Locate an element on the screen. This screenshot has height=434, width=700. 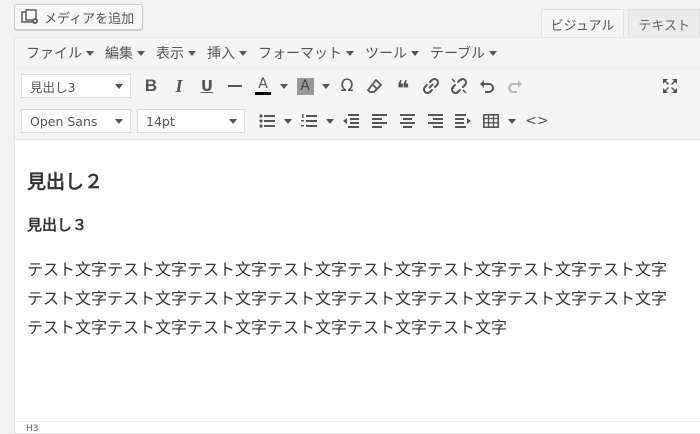
menu-file: ファイル is located at coordinates (60, 53).